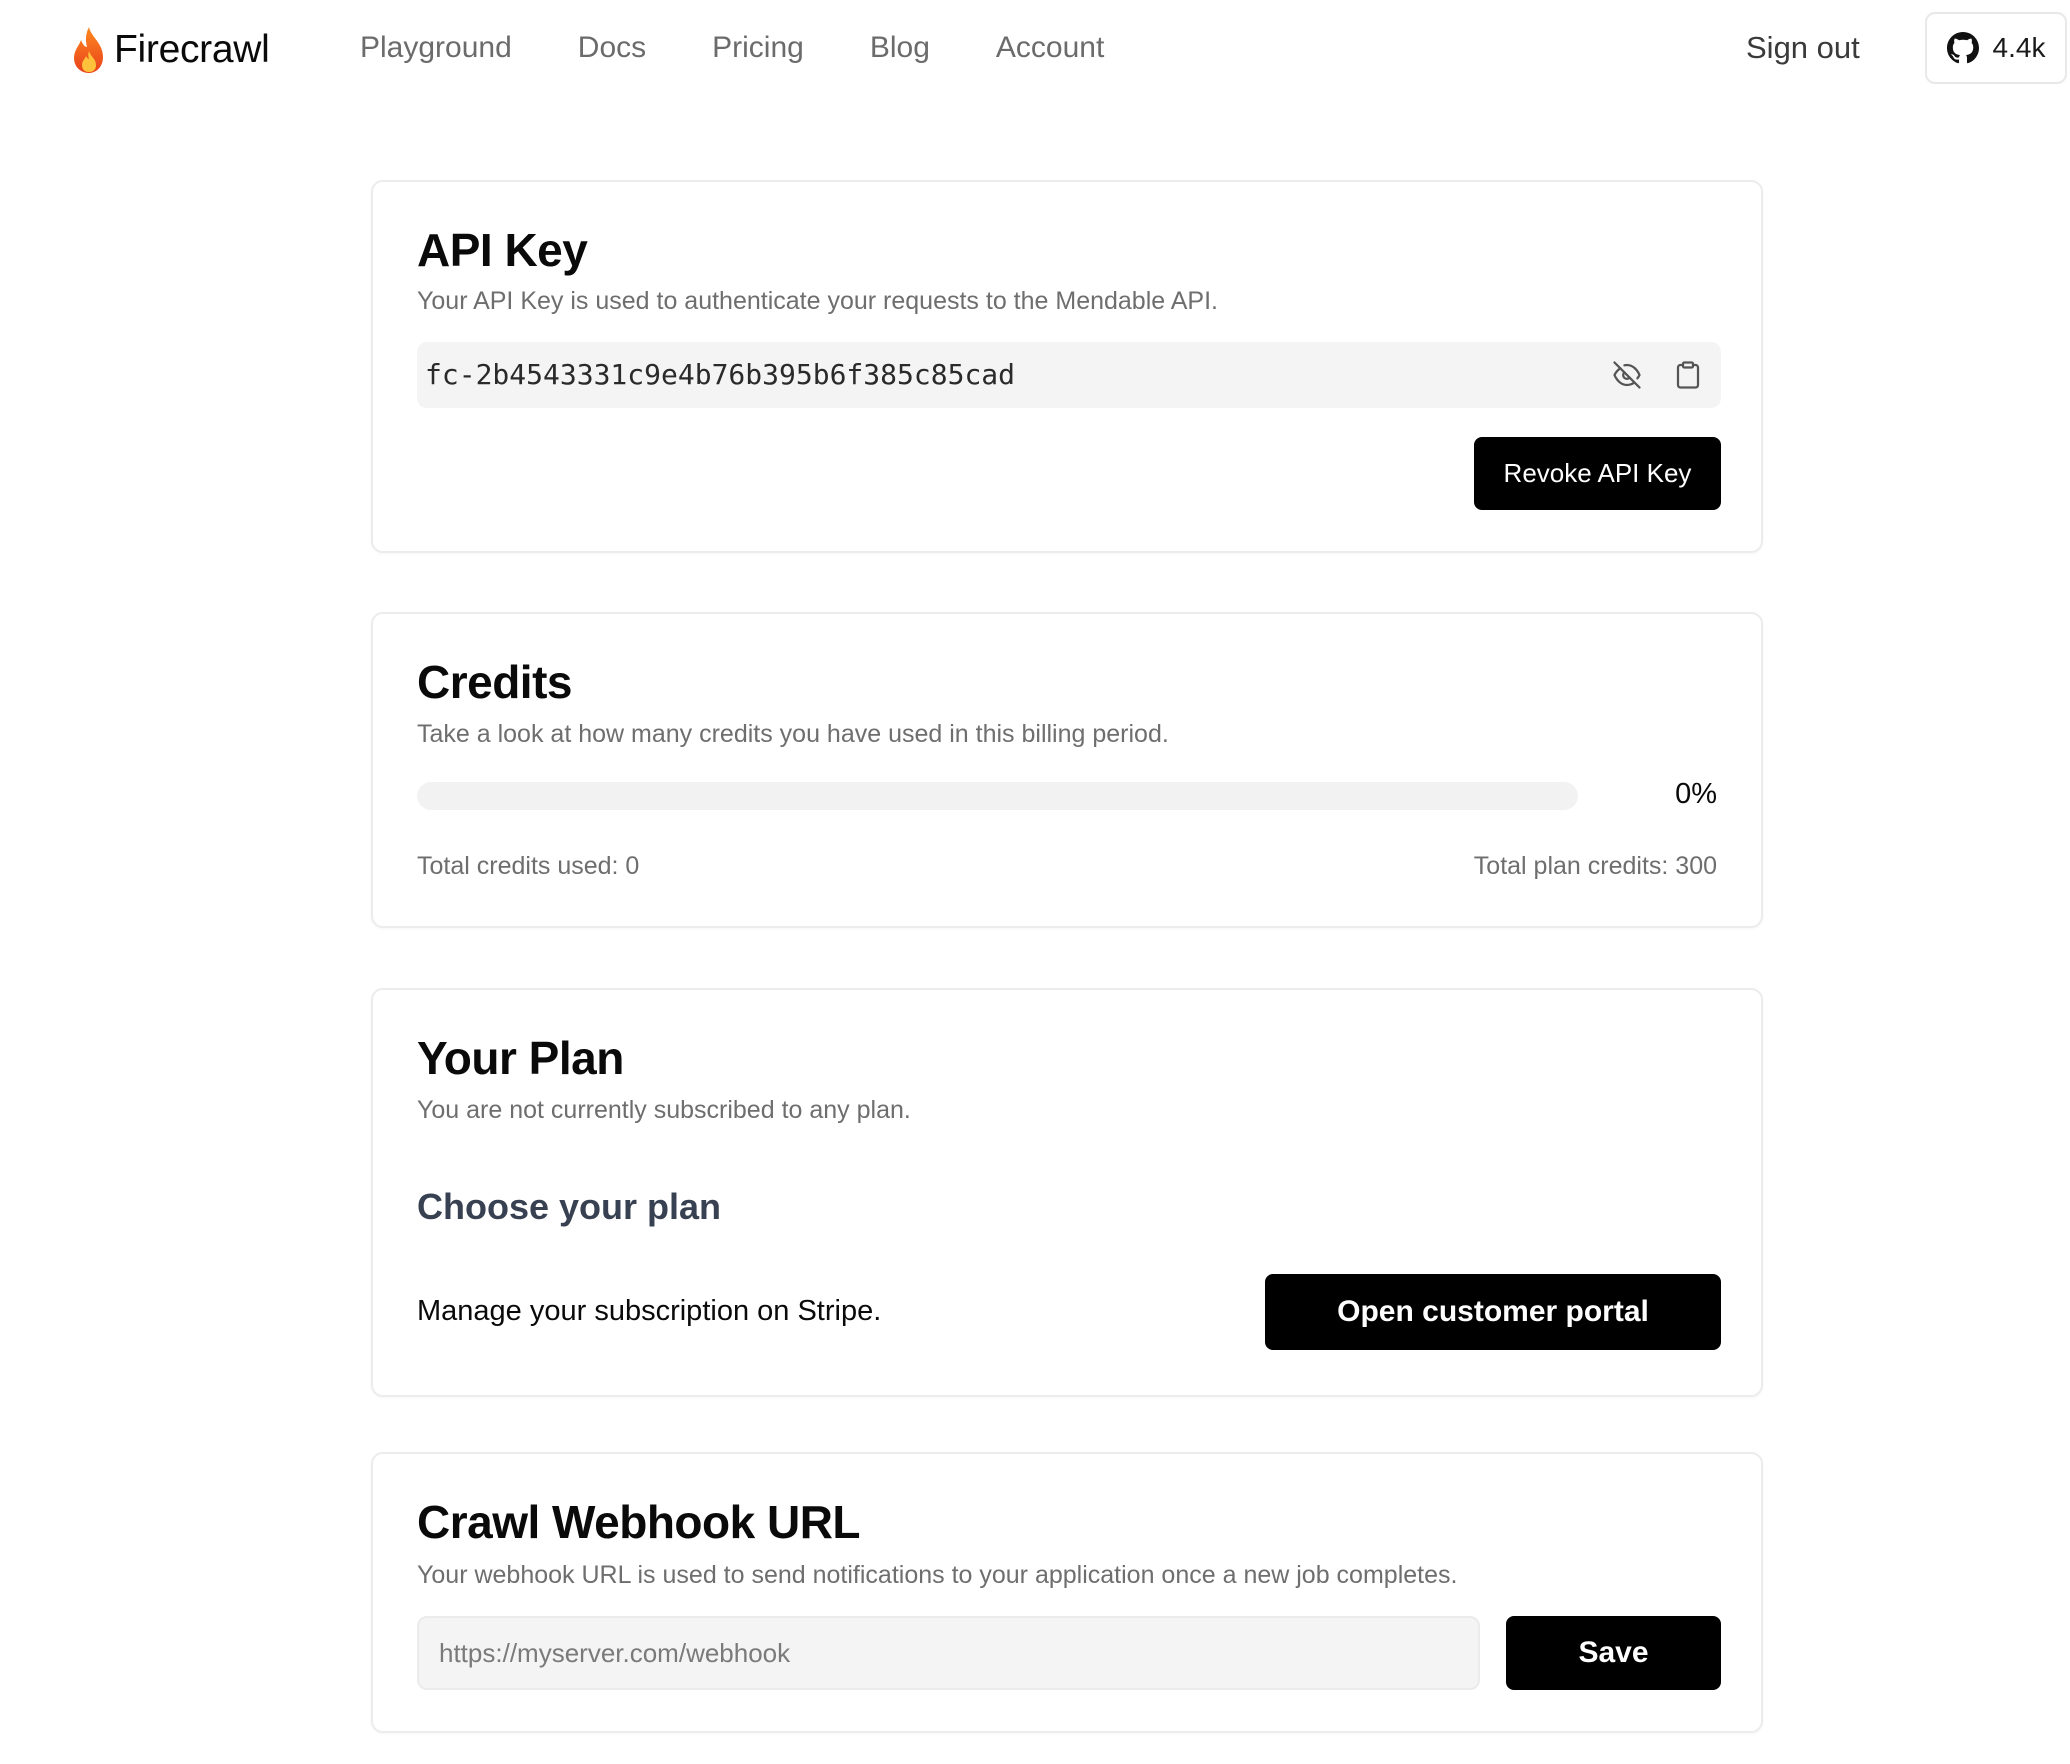 The height and width of the screenshot is (1764, 2070). Describe the element at coordinates (612, 48) in the screenshot. I see `nav-link-docs: Docs` at that location.